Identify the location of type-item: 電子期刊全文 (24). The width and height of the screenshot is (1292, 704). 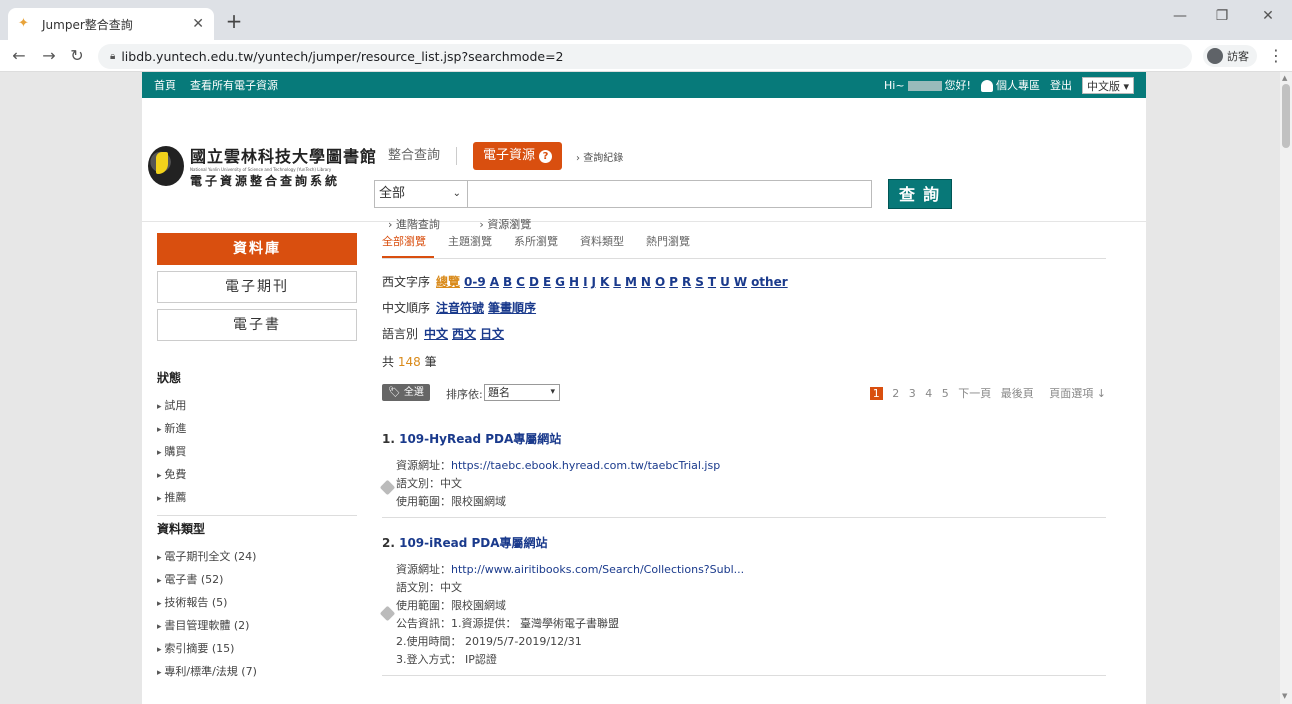
(257, 556).